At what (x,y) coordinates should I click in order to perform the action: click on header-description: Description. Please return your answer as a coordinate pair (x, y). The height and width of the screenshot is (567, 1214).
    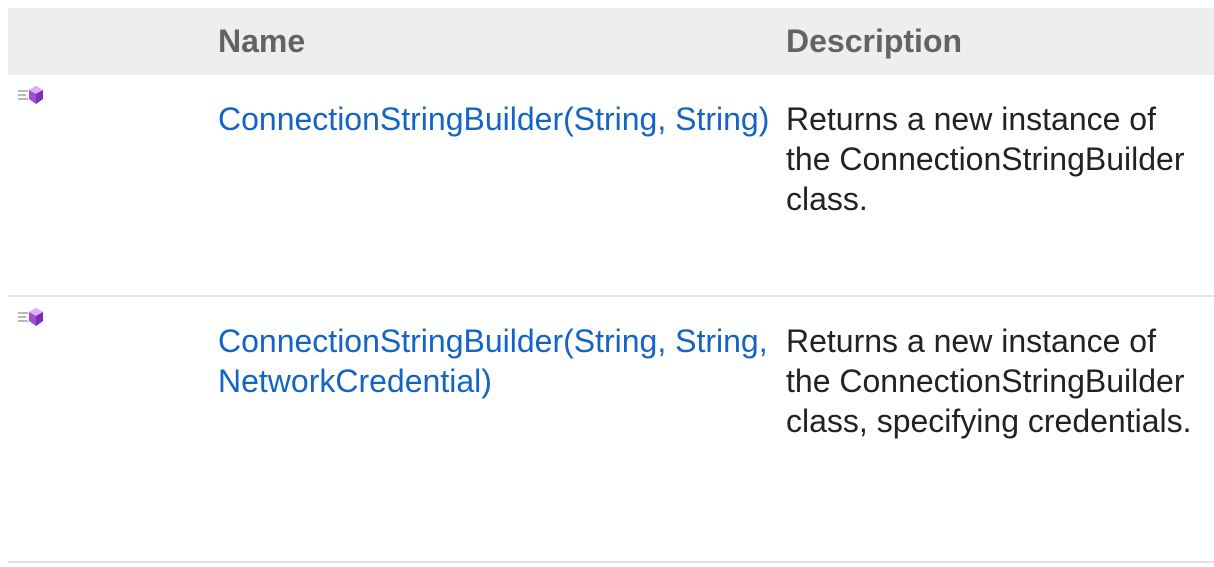
    Looking at the image, I should click on (874, 41).